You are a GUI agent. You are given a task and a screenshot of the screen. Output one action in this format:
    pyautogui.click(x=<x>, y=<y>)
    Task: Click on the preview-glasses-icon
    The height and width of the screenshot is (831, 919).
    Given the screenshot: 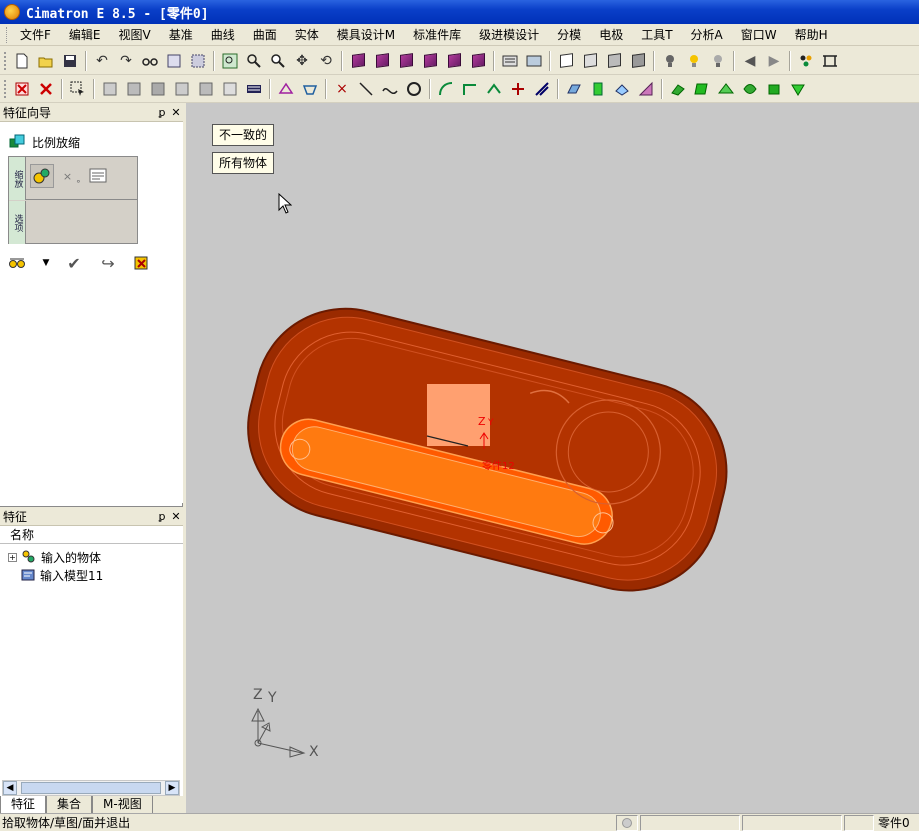 What is the action you would take?
    pyautogui.click(x=18, y=263)
    